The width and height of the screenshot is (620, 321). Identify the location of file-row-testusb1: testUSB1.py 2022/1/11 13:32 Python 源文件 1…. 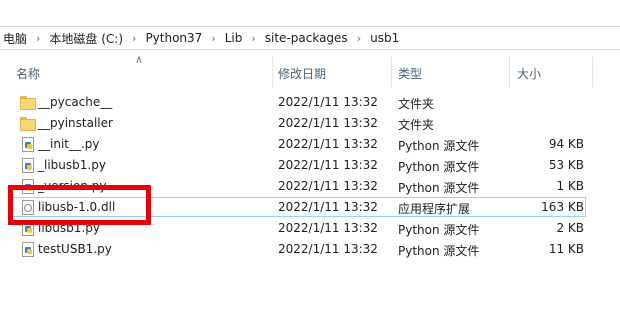
(310, 249).